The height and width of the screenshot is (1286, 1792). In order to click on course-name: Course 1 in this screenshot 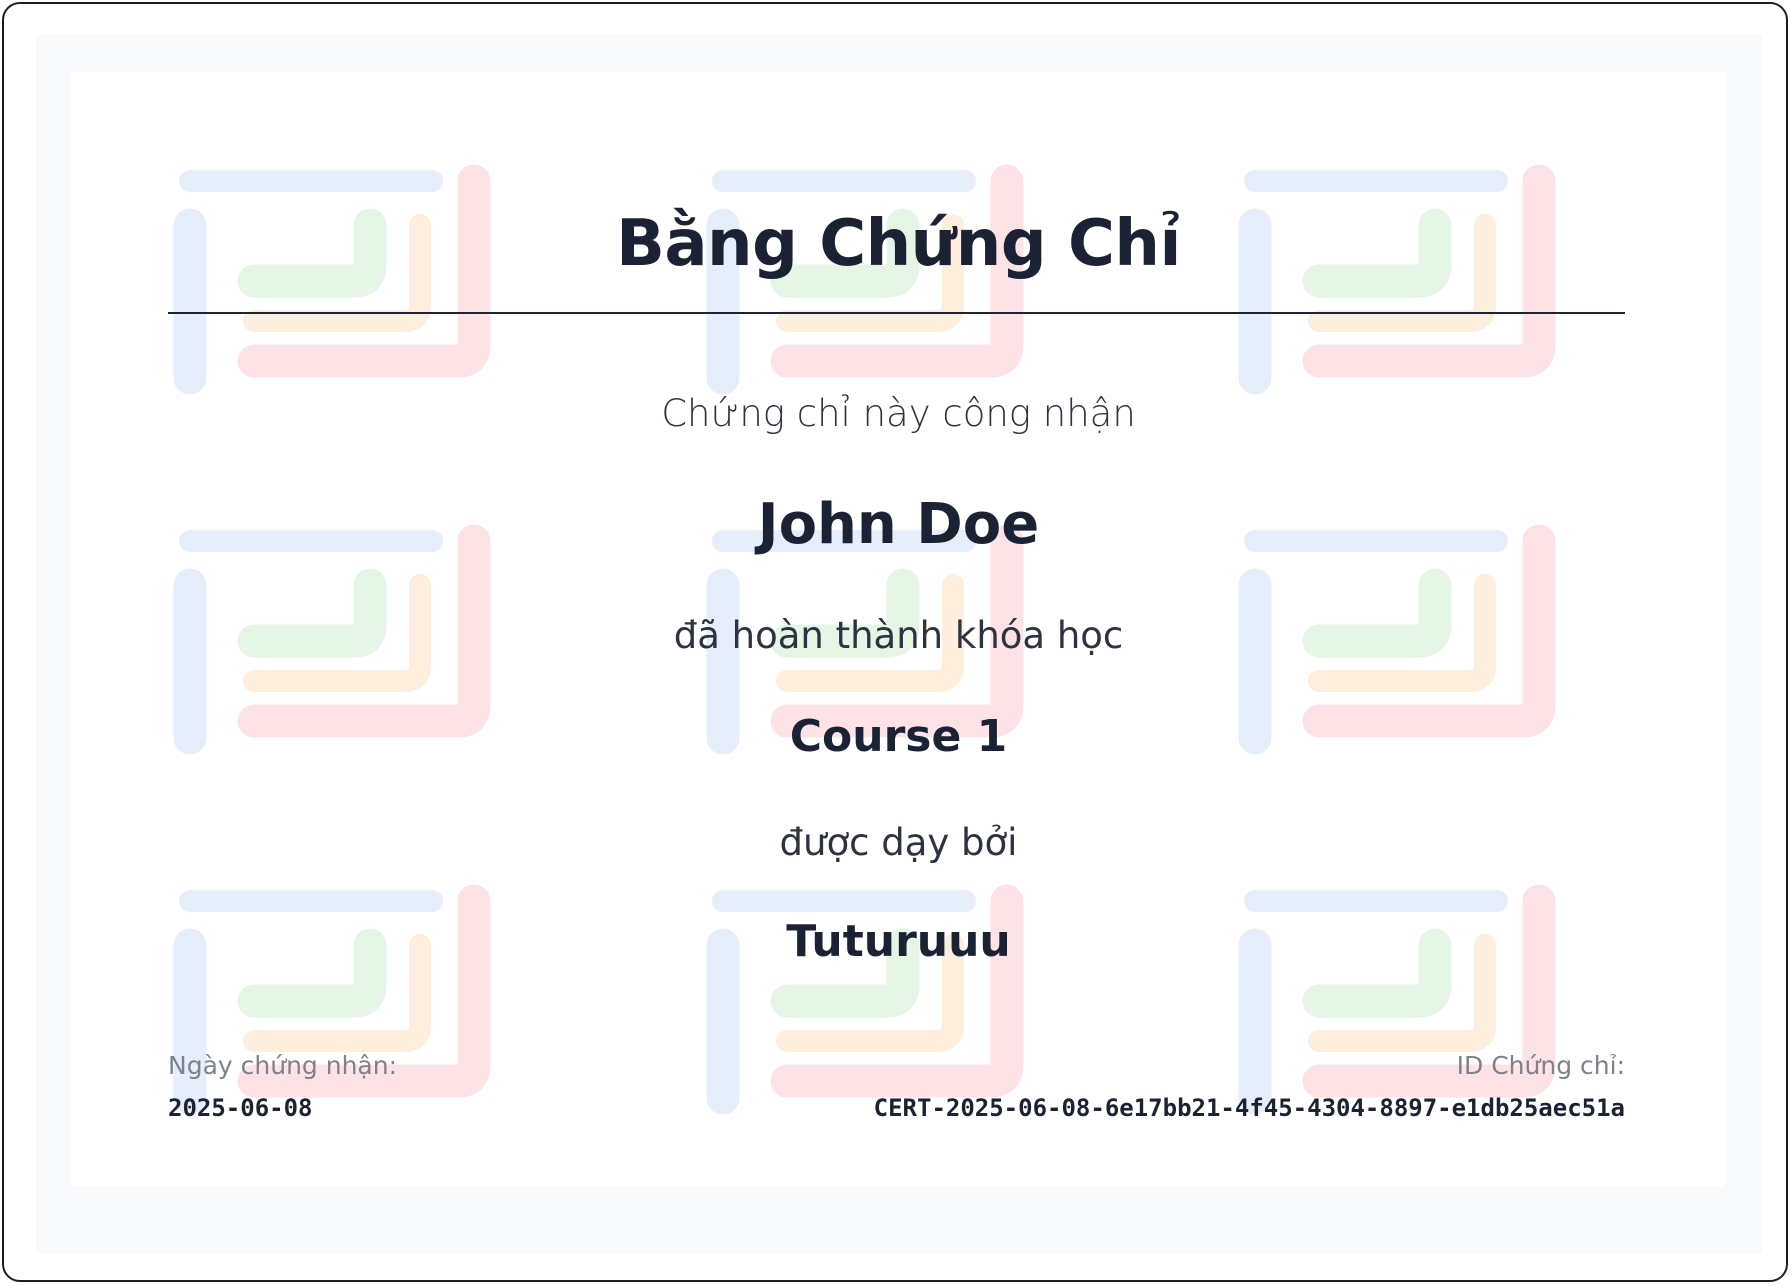, I will do `click(898, 736)`.